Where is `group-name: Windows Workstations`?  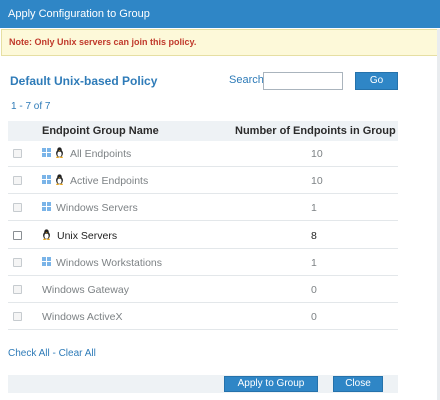
group-name: Windows Workstations is located at coordinates (109, 262).